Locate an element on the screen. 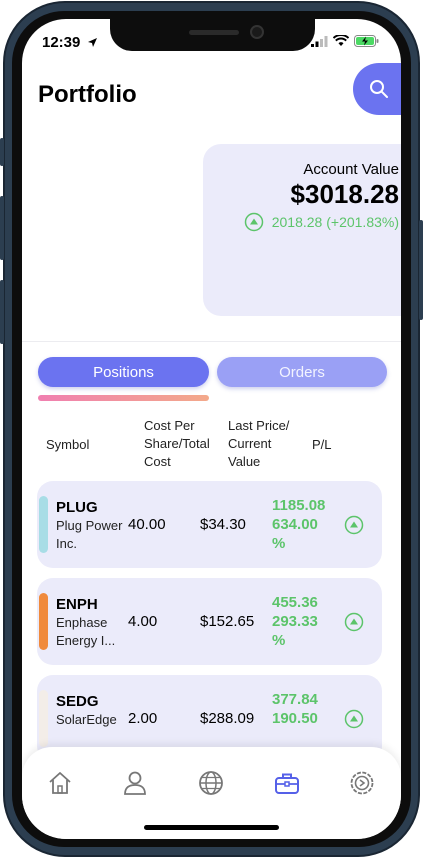  nav-home is located at coordinates (60, 783).